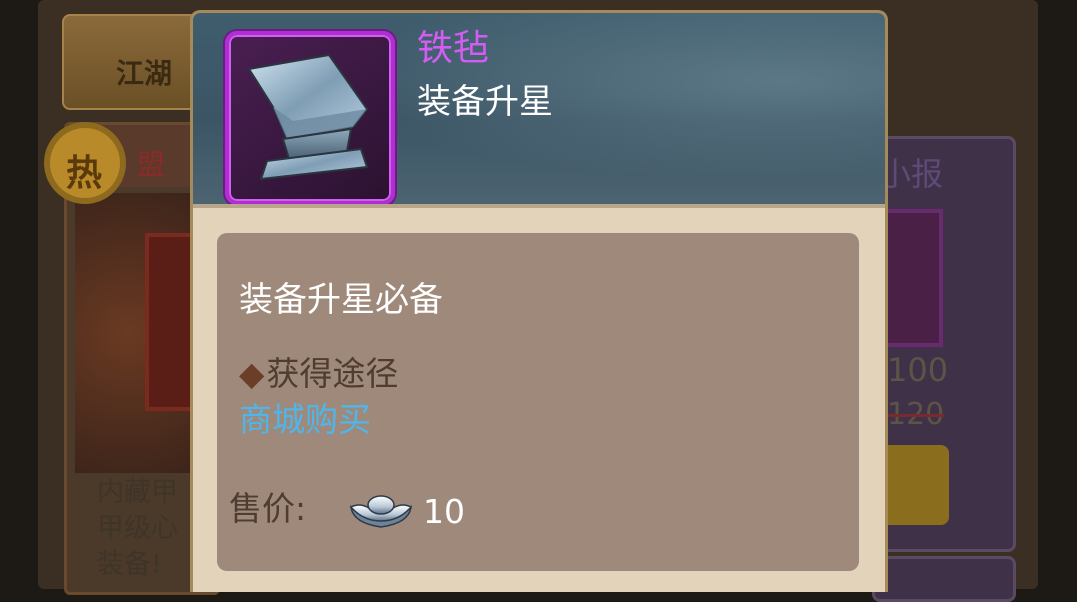 The height and width of the screenshot is (602, 1077). I want to click on sell-price-value: 10, so click(444, 511).